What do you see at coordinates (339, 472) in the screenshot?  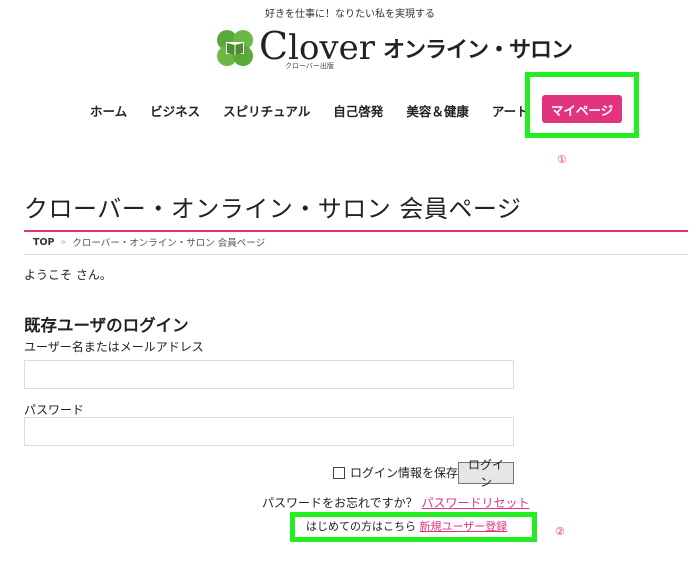 I see `remember-me-checkbox` at bounding box center [339, 472].